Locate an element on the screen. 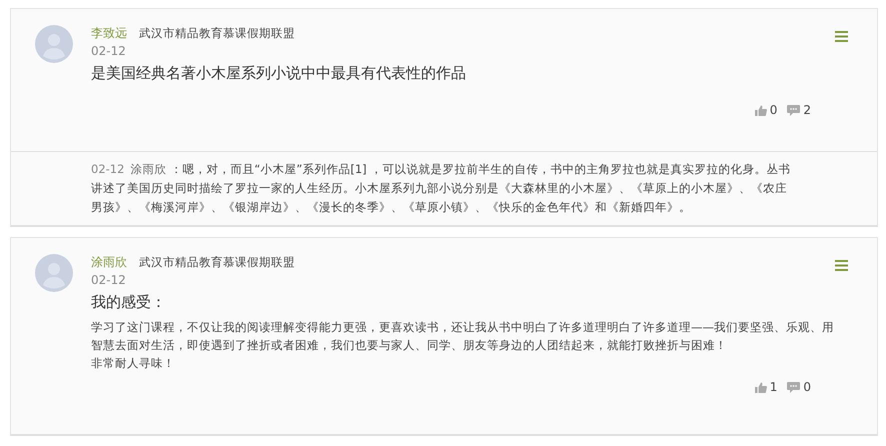 This screenshot has height=446, width=886. comment-count: 0 is located at coordinates (807, 387).